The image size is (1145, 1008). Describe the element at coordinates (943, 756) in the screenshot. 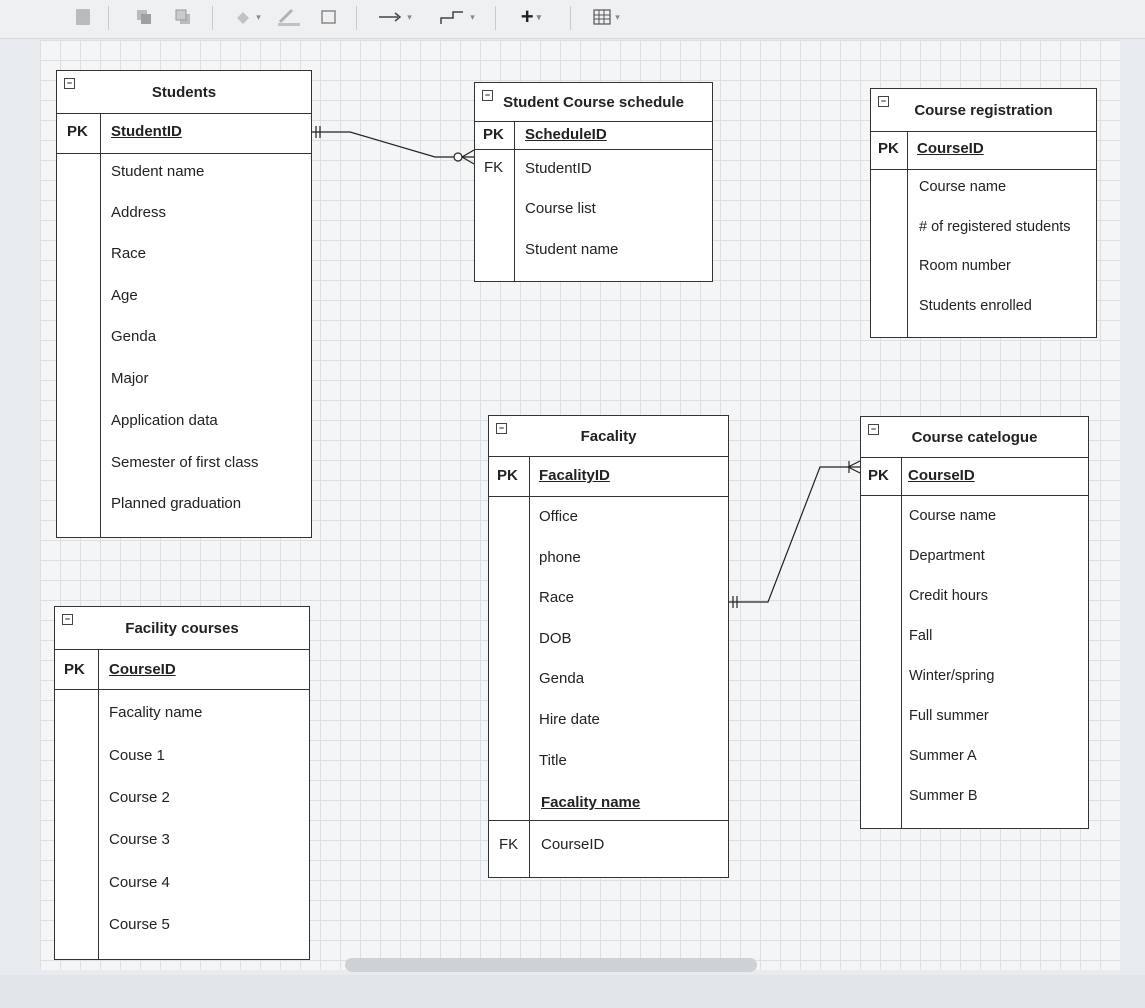

I see `field: Summer A` at that location.